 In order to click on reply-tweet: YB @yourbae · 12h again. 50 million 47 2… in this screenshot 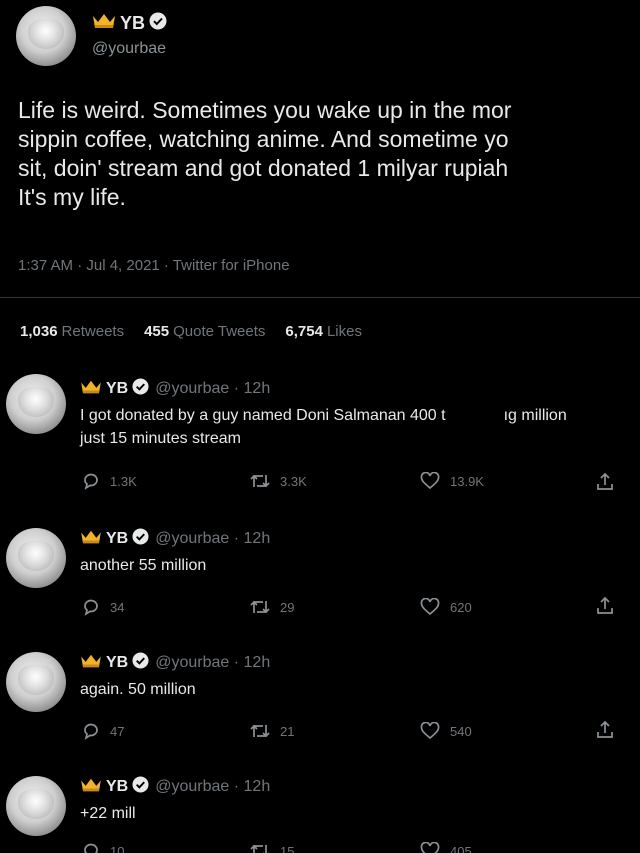, I will do `click(320, 701)`.